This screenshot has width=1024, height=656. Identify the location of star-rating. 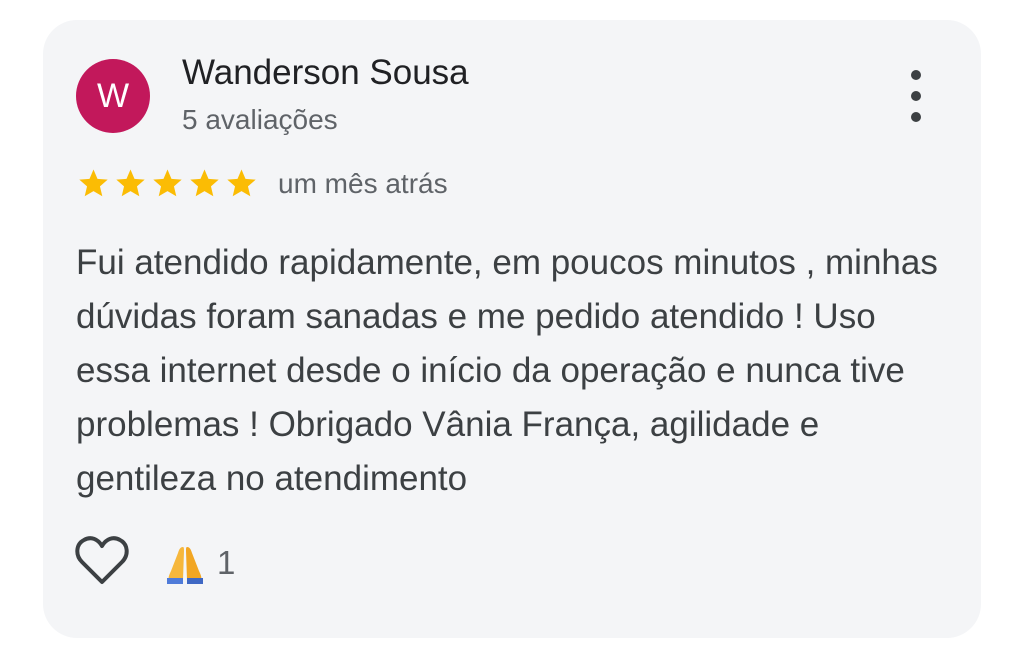
(167, 183).